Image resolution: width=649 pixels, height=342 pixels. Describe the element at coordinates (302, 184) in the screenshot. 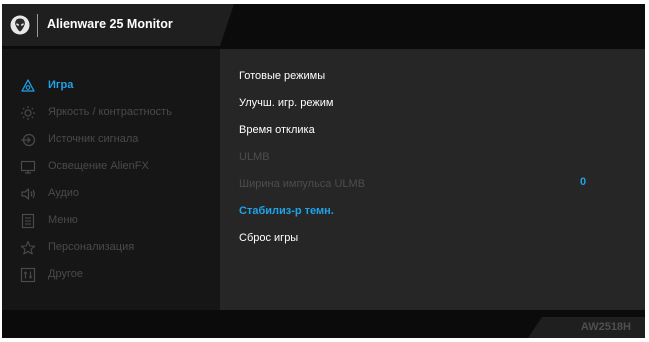

I see `submenu-item-ulmb-pulse-width: Ширина импульса ULMB` at that location.